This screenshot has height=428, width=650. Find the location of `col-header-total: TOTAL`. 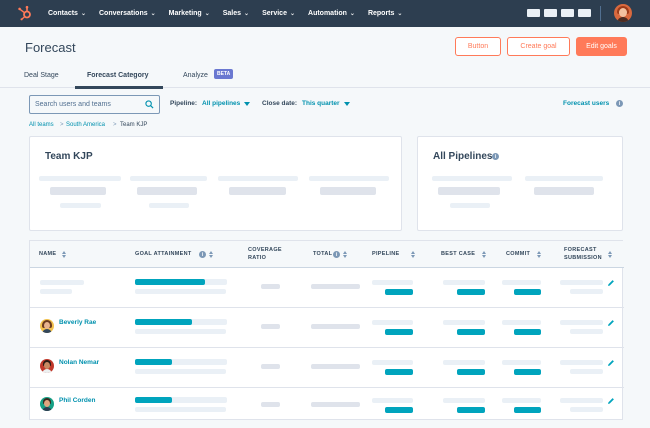

col-header-total: TOTAL is located at coordinates (322, 254).